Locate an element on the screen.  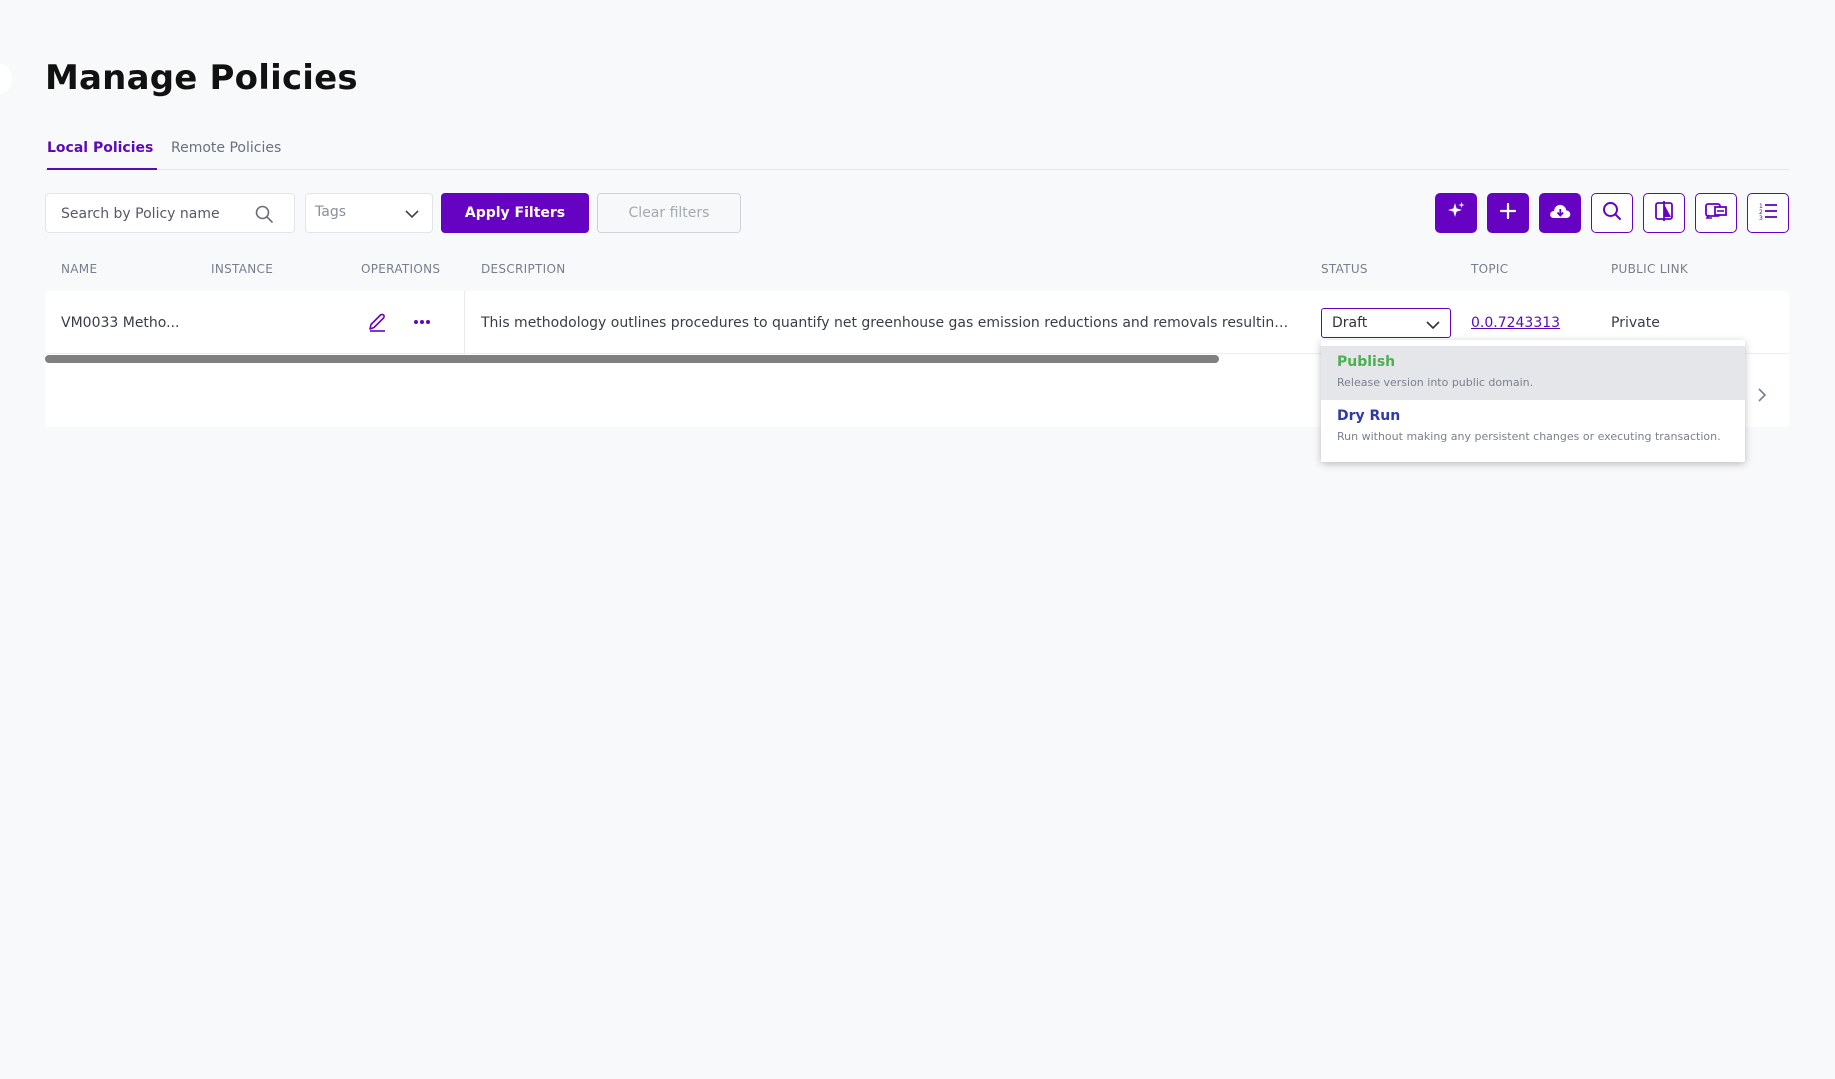
compare-icon is located at coordinates (1664, 213).